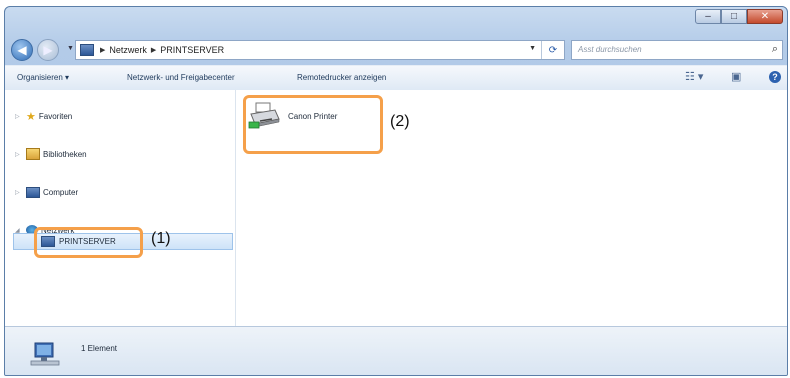  I want to click on tree-item-label: Favoriten, so click(55, 116).